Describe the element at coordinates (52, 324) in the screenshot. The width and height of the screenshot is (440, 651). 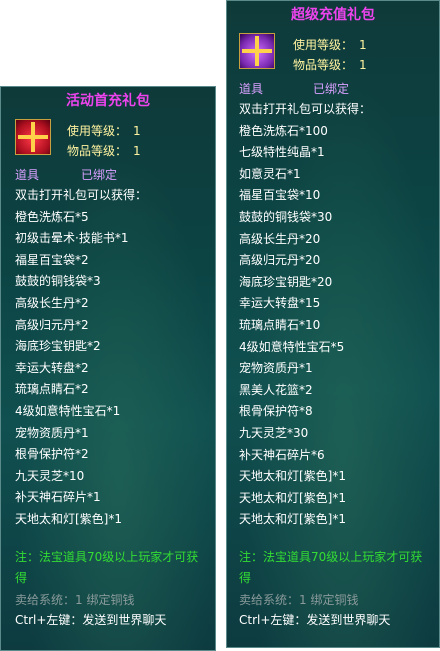
I see `list-item: 高级归元丹*2` at that location.